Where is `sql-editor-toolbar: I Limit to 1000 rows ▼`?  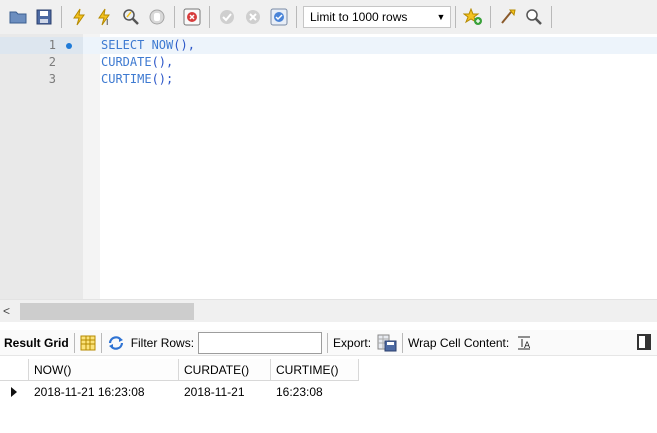 sql-editor-toolbar: I Limit to 1000 rows ▼ is located at coordinates (328, 17).